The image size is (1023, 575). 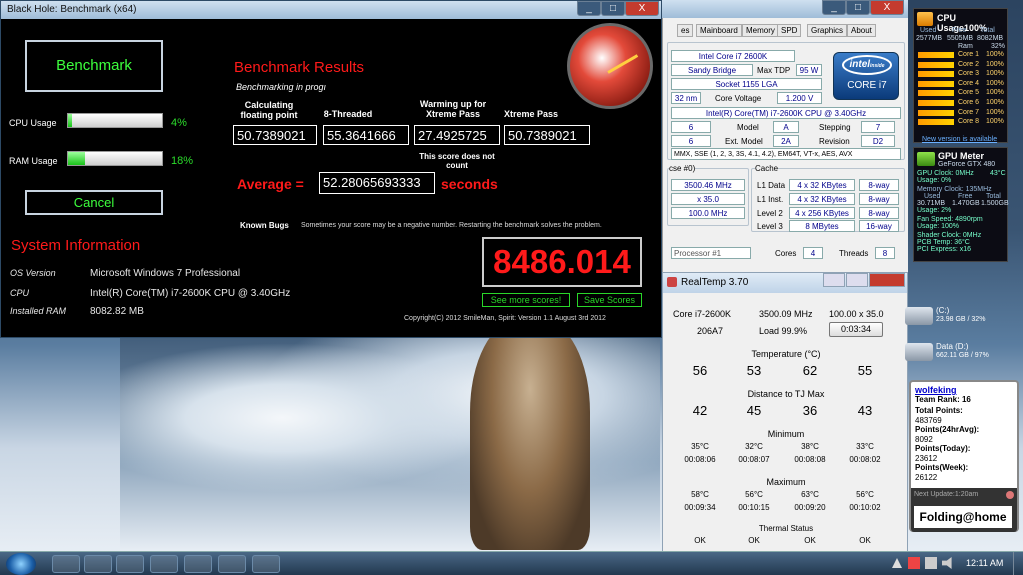 I want to click on ram-used: 2577MB, so click(x=929, y=38).